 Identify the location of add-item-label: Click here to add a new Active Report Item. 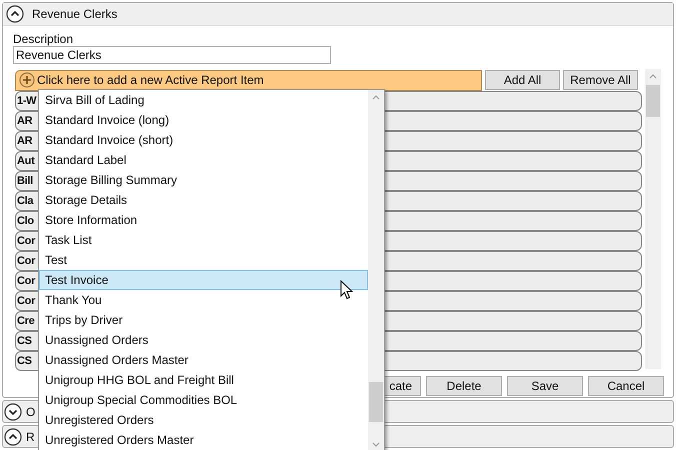
(150, 80).